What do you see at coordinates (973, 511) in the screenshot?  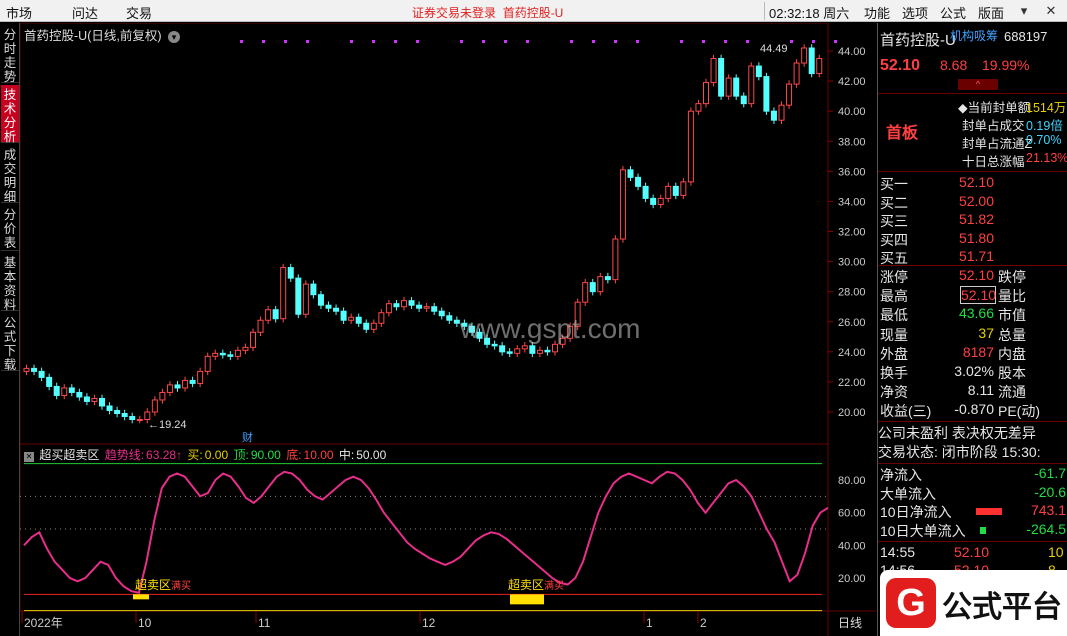 I see `flow-row: 10日净流入 743.1` at bounding box center [973, 511].